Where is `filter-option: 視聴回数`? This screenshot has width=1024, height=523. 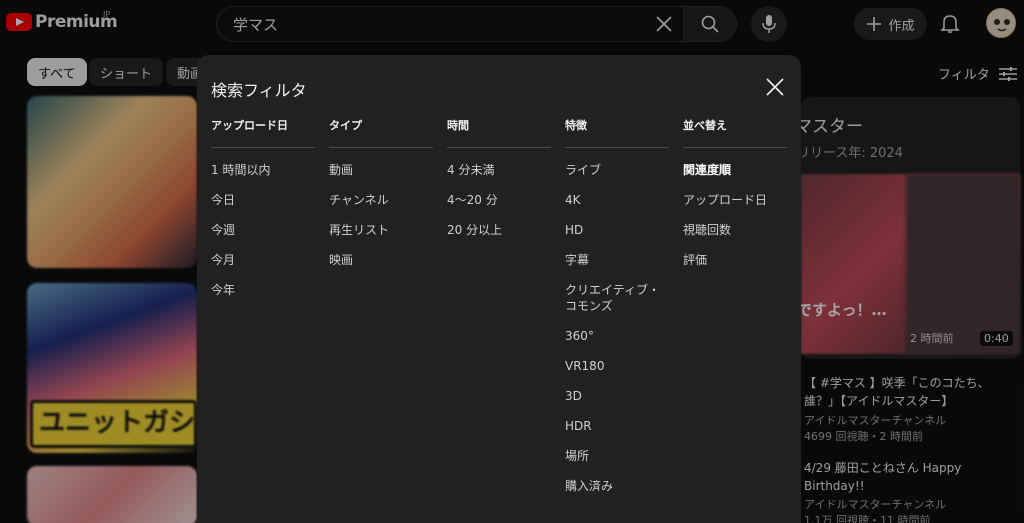
filter-option: 視聴回数 is located at coordinates (735, 230).